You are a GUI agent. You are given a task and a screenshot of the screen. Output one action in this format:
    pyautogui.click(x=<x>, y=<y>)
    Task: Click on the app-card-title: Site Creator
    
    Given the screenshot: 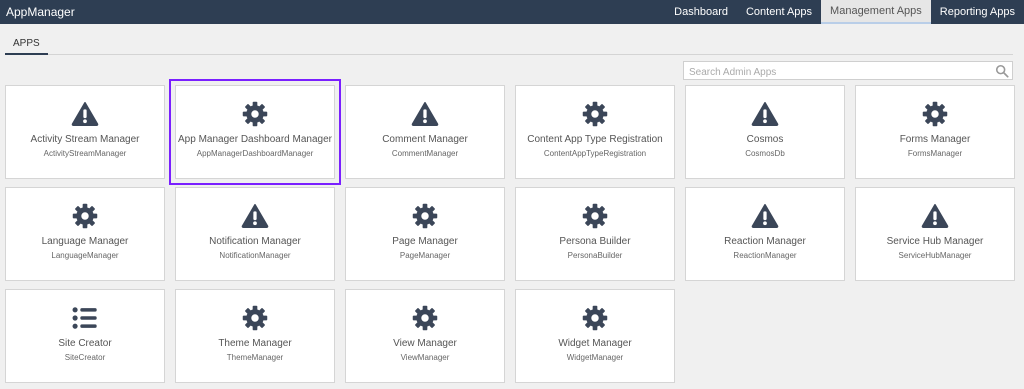 What is the action you would take?
    pyautogui.click(x=85, y=343)
    